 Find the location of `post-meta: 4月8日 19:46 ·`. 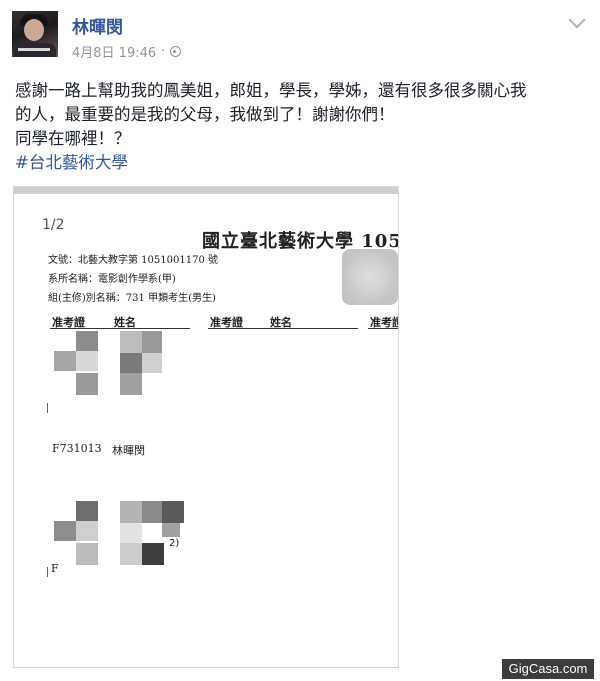

post-meta: 4月8日 19:46 · is located at coordinates (127, 51).